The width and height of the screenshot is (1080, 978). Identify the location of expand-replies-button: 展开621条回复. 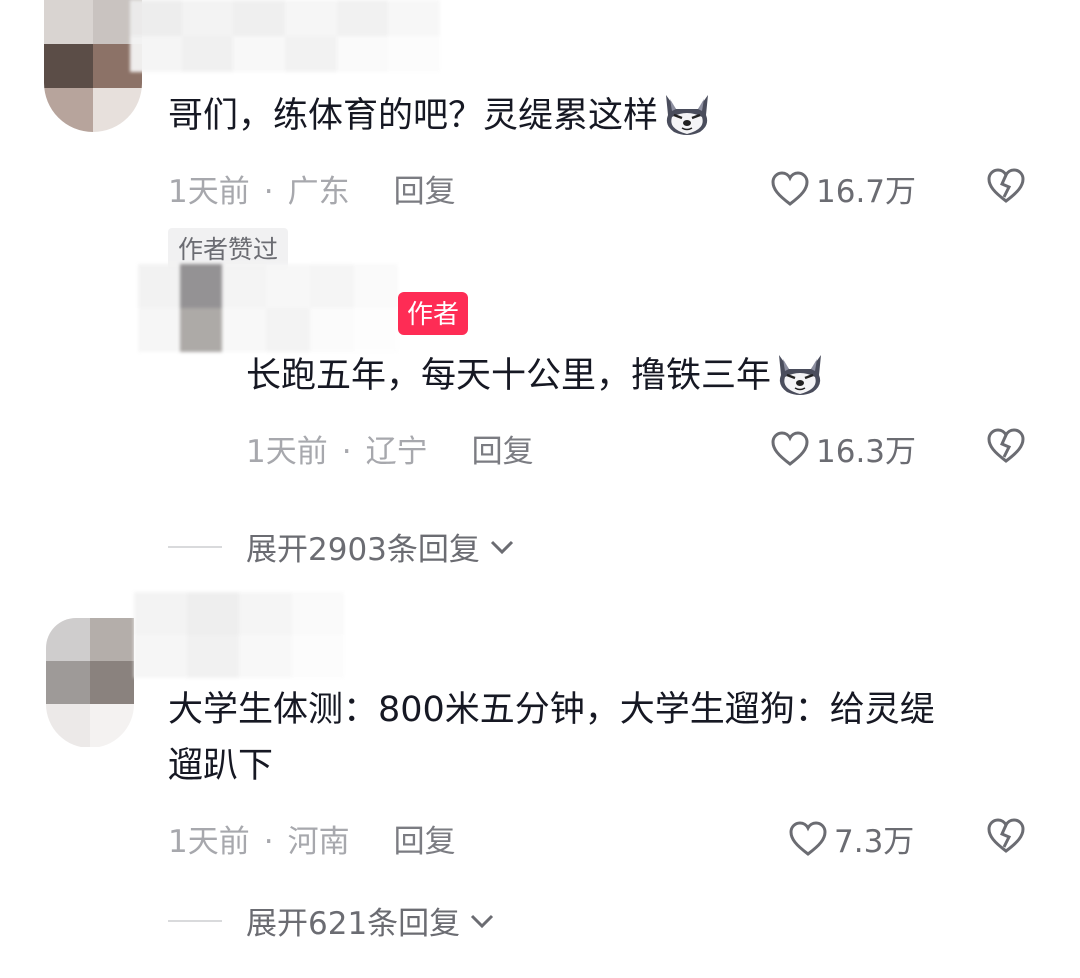
(332, 920).